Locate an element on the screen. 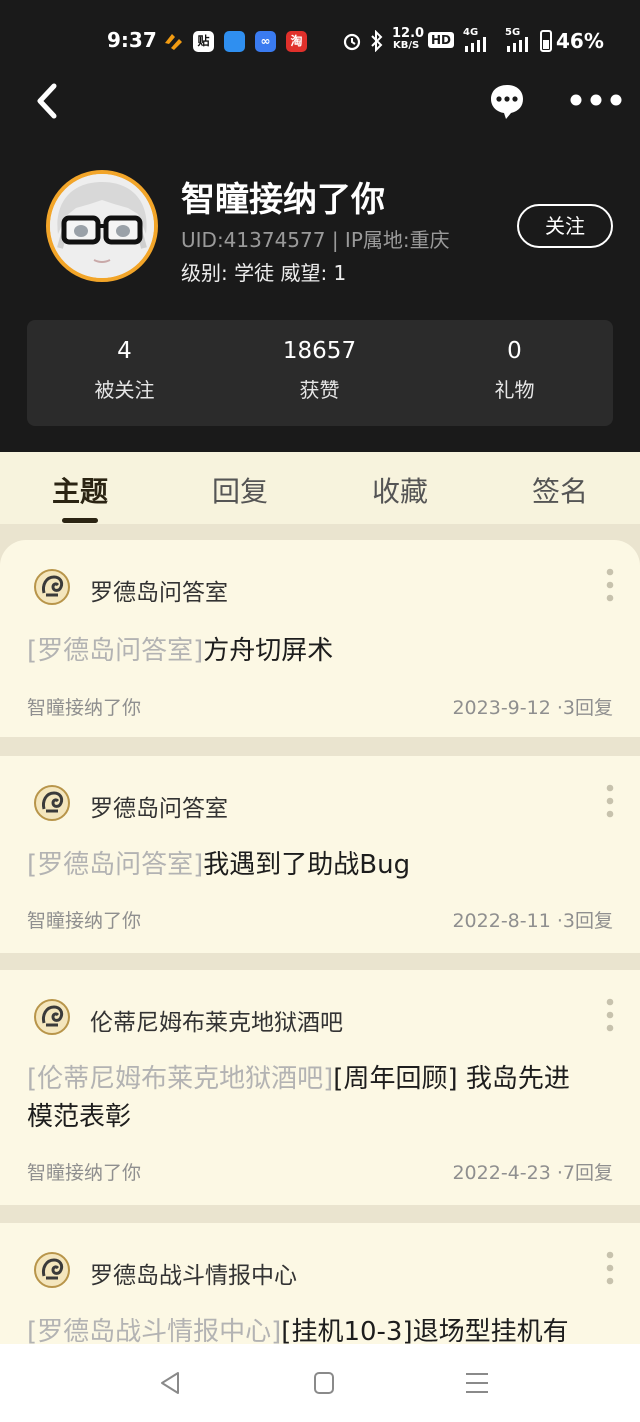  stat-value: 18657 is located at coordinates (319, 351).